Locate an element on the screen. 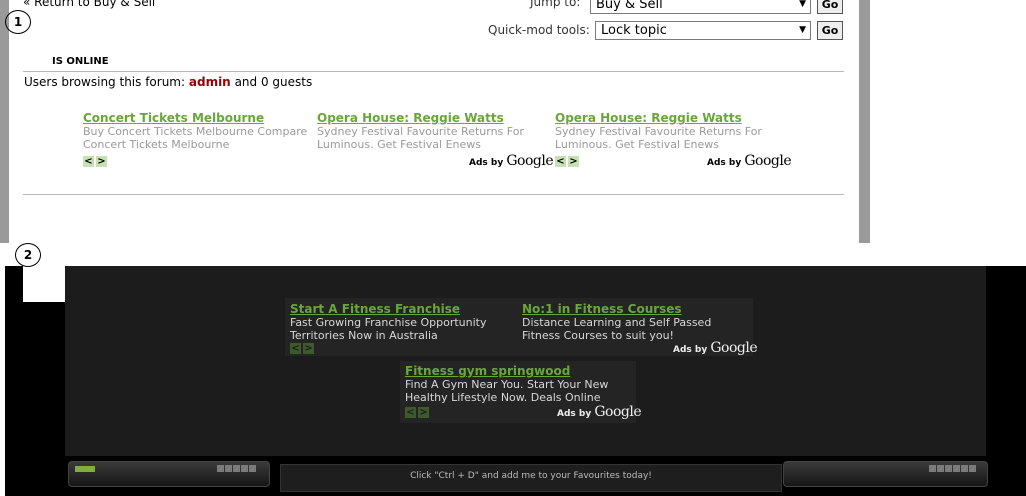 The height and width of the screenshot is (496, 1026). who-is-online-heading: IS ONLINE is located at coordinates (80, 61).